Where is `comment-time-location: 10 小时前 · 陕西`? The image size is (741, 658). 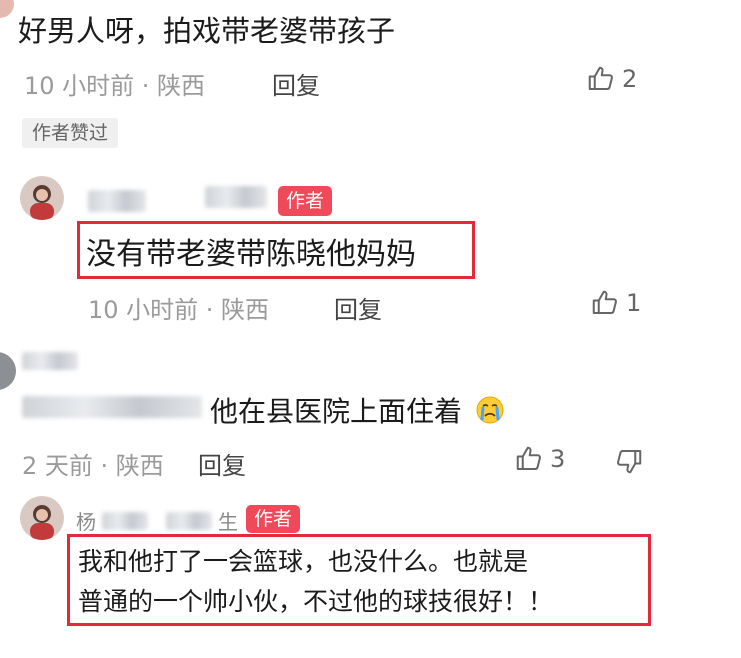 comment-time-location: 10 小时前 · 陕西 is located at coordinates (115, 86).